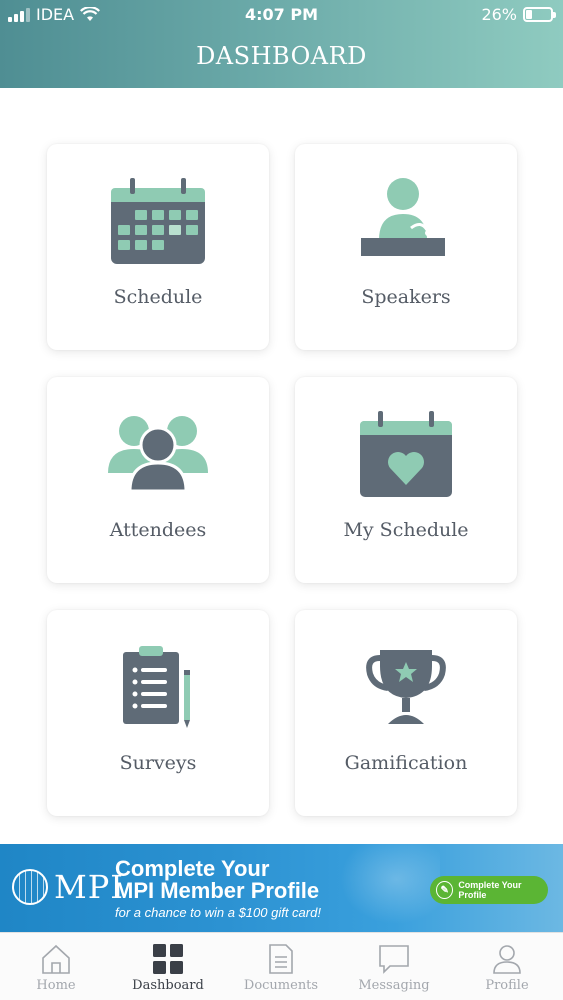 This screenshot has width=563, height=1000. What do you see at coordinates (406, 687) in the screenshot?
I see `trophy-icon` at bounding box center [406, 687].